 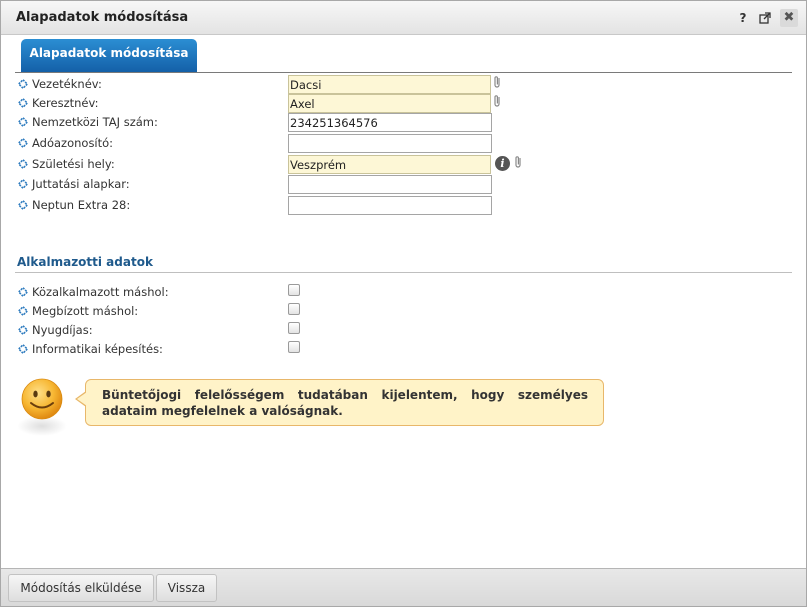 I want to click on section-divider, so click(x=403, y=272).